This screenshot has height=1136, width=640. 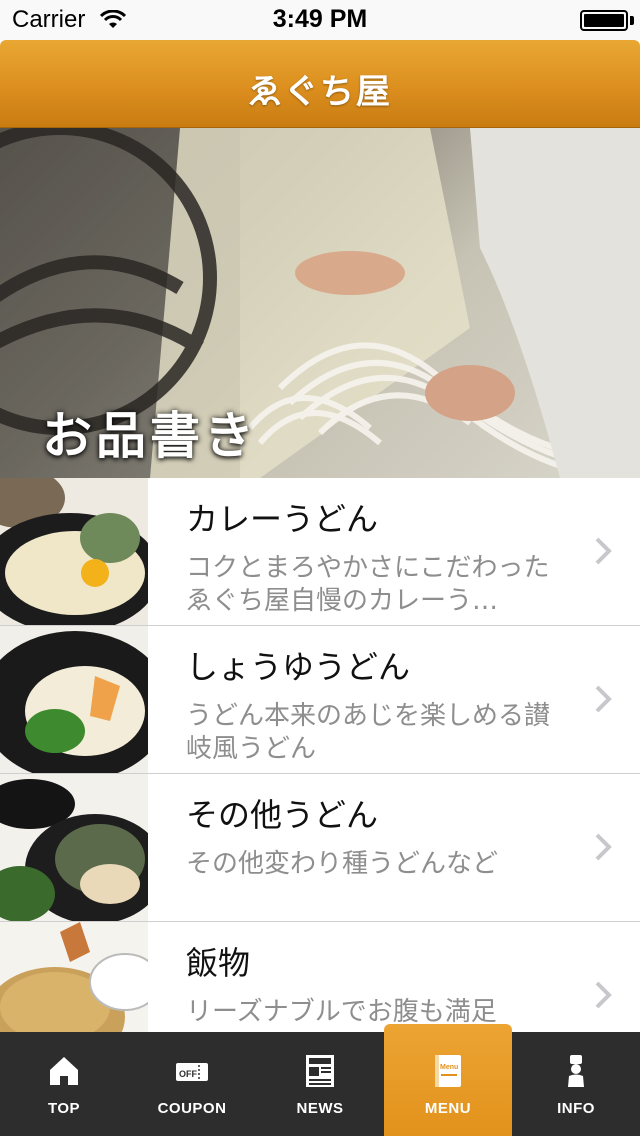 What do you see at coordinates (64, 1108) in the screenshot?
I see `tab-label: TOP` at bounding box center [64, 1108].